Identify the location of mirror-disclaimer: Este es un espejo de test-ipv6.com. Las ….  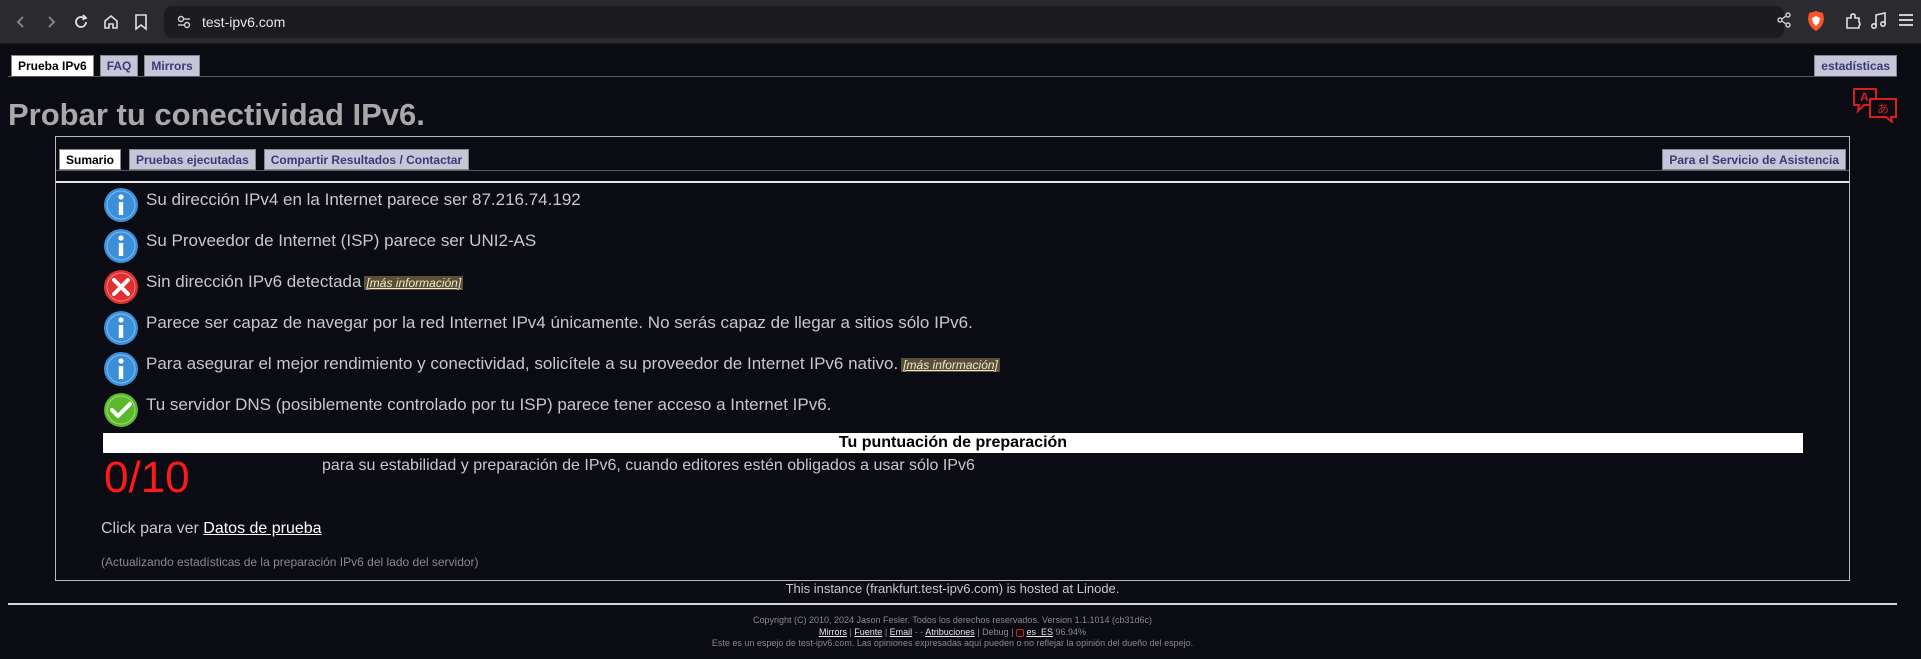
(952, 643).